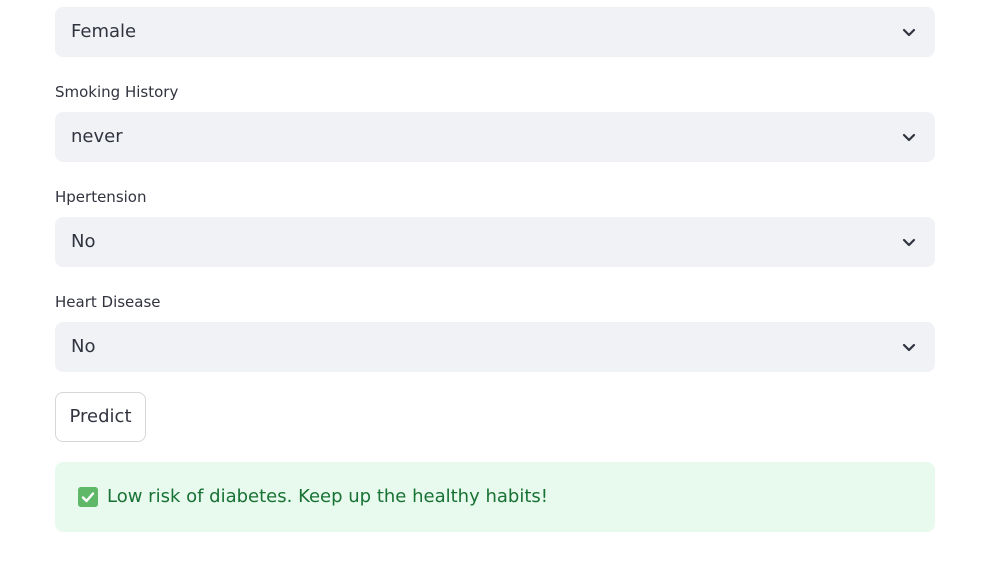 The width and height of the screenshot is (986, 584). What do you see at coordinates (83, 241) in the screenshot?
I see `hypertension-select-value: No` at bounding box center [83, 241].